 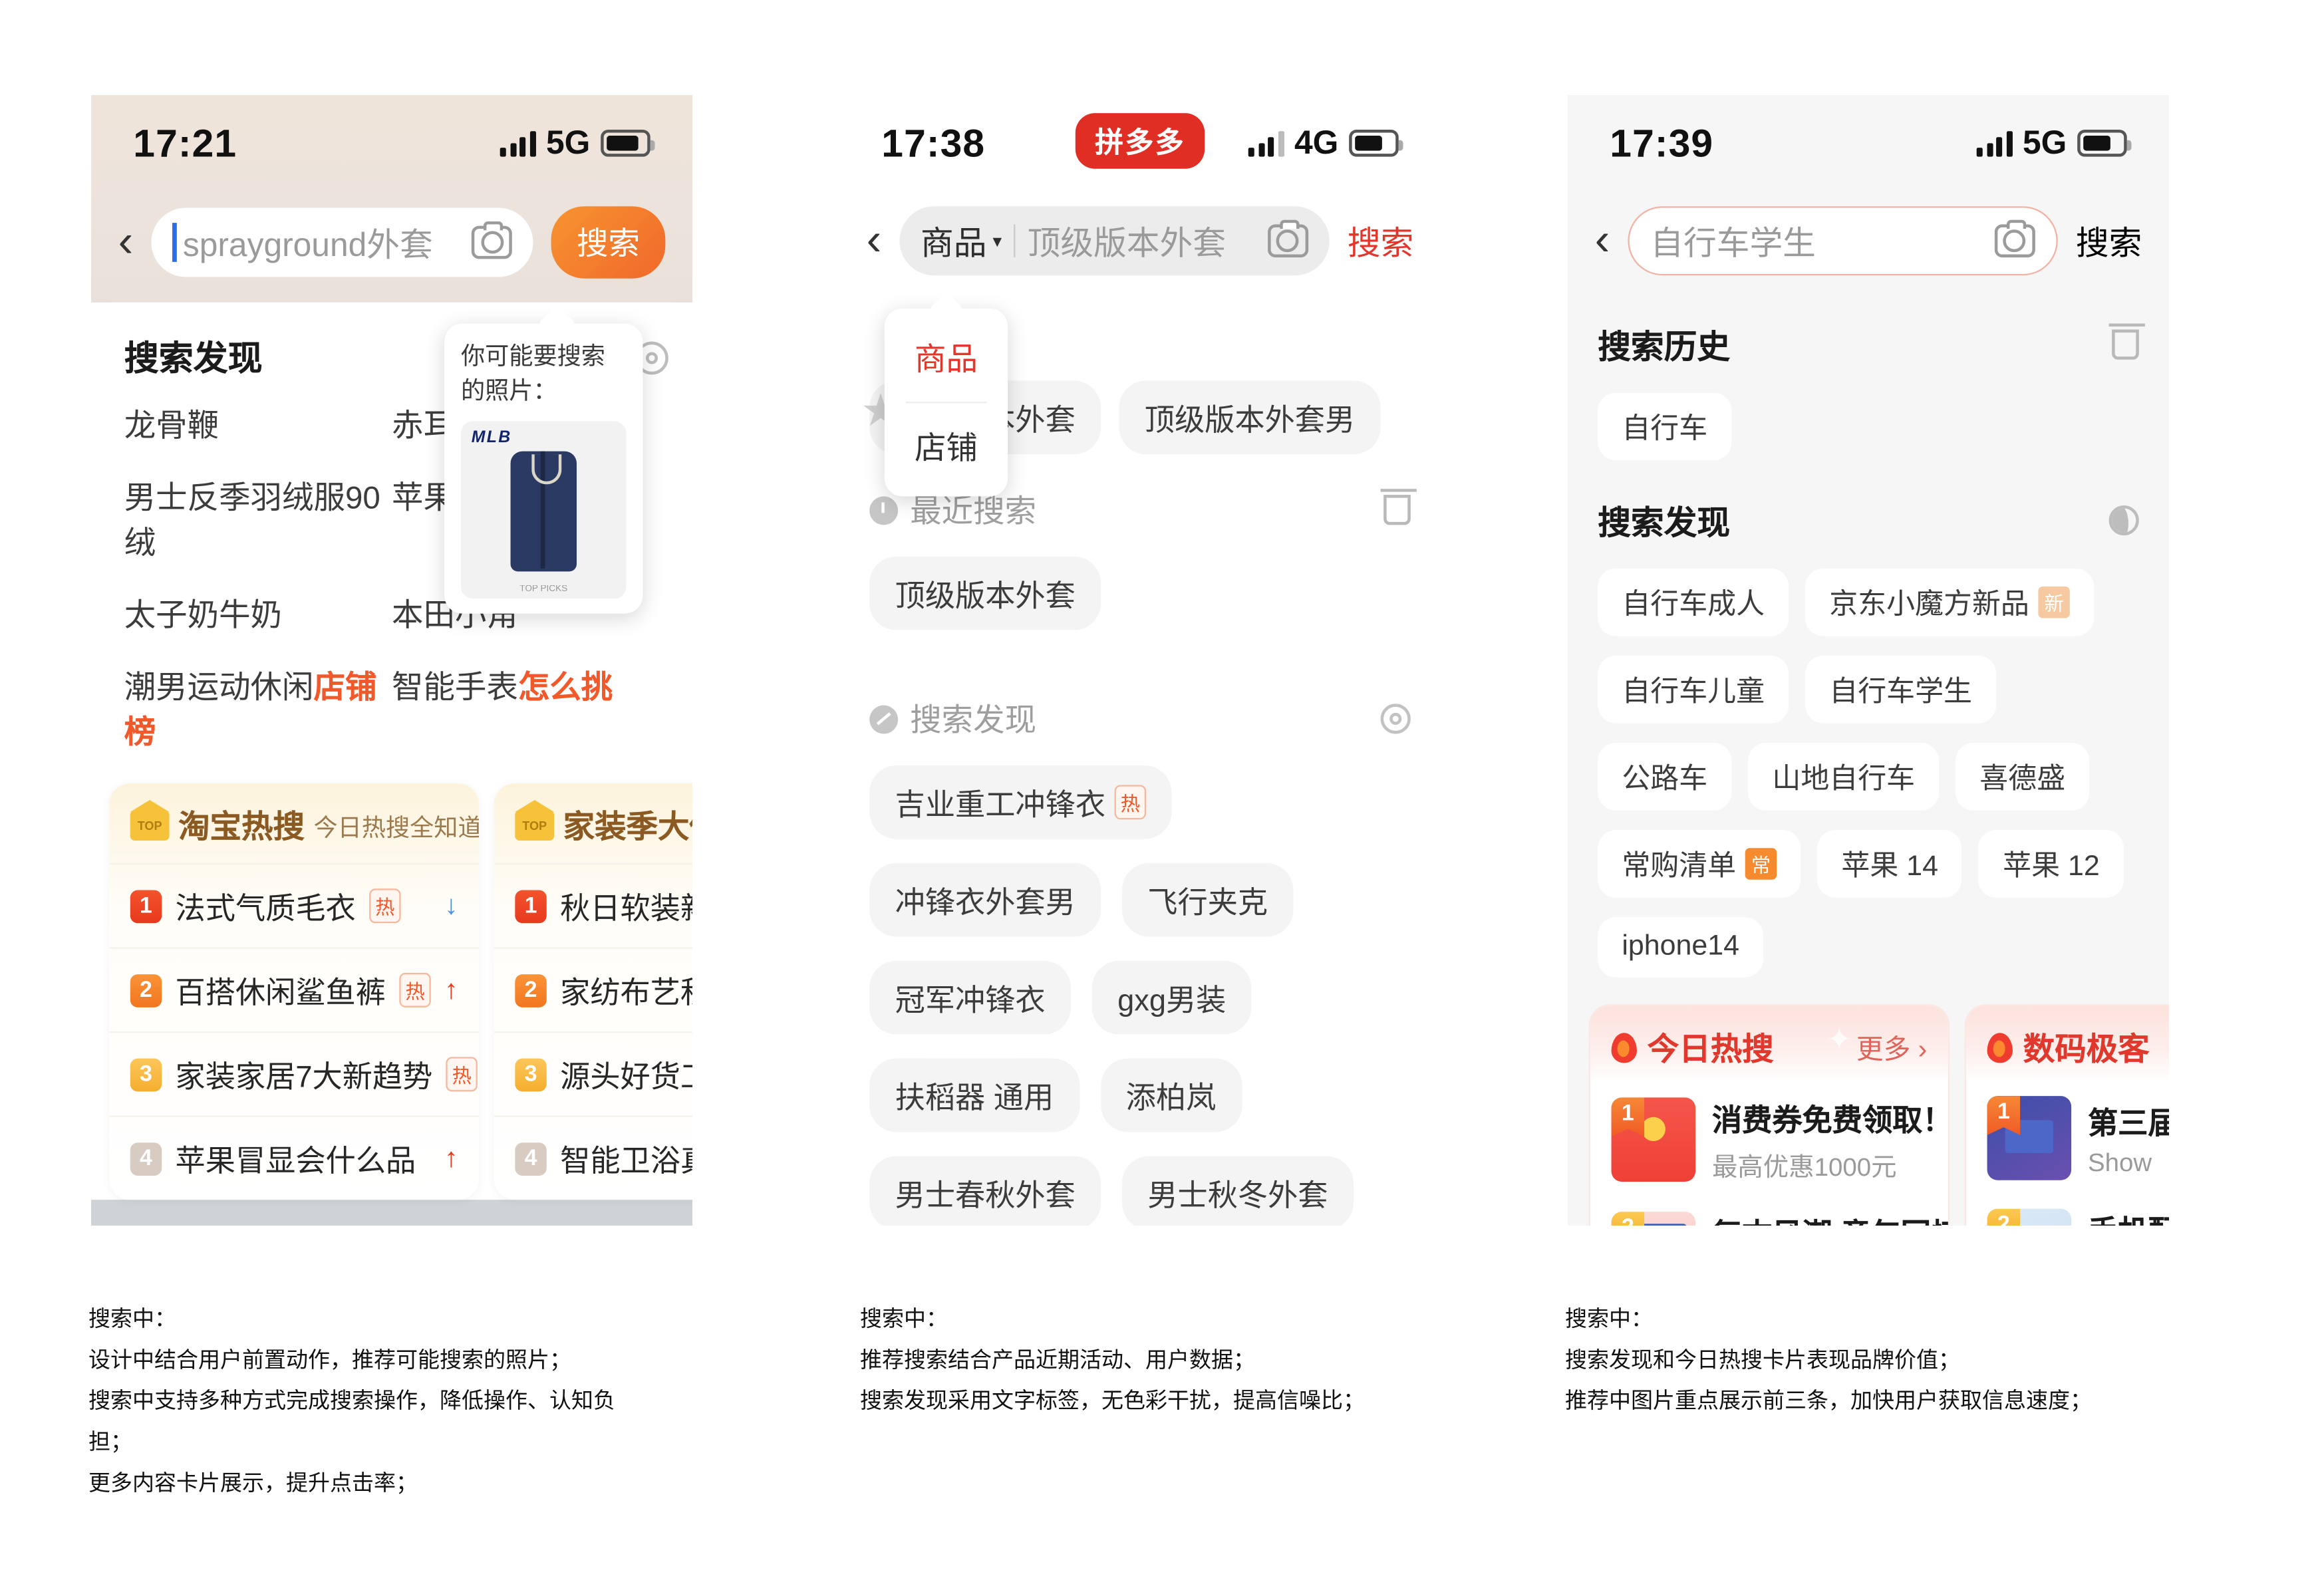 What do you see at coordinates (961, 241) in the screenshot?
I see `category-selector: 商品 ▾` at bounding box center [961, 241].